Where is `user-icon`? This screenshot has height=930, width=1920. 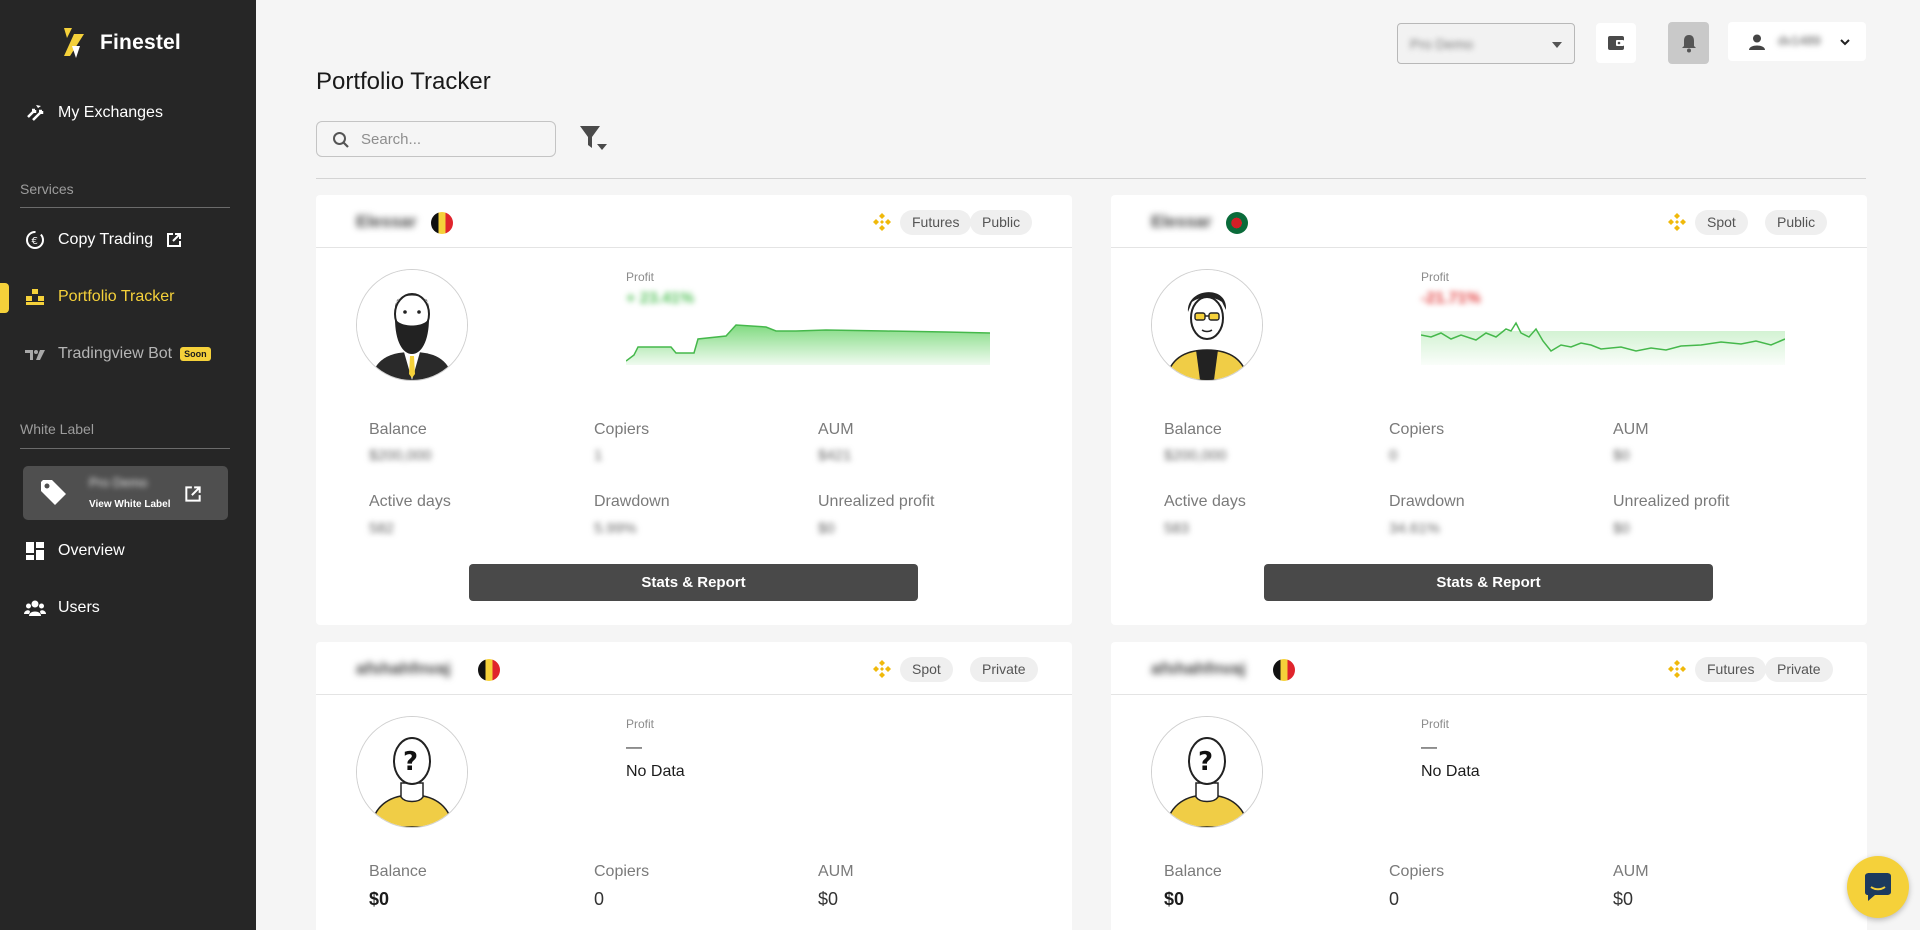
user-icon is located at coordinates (1757, 42).